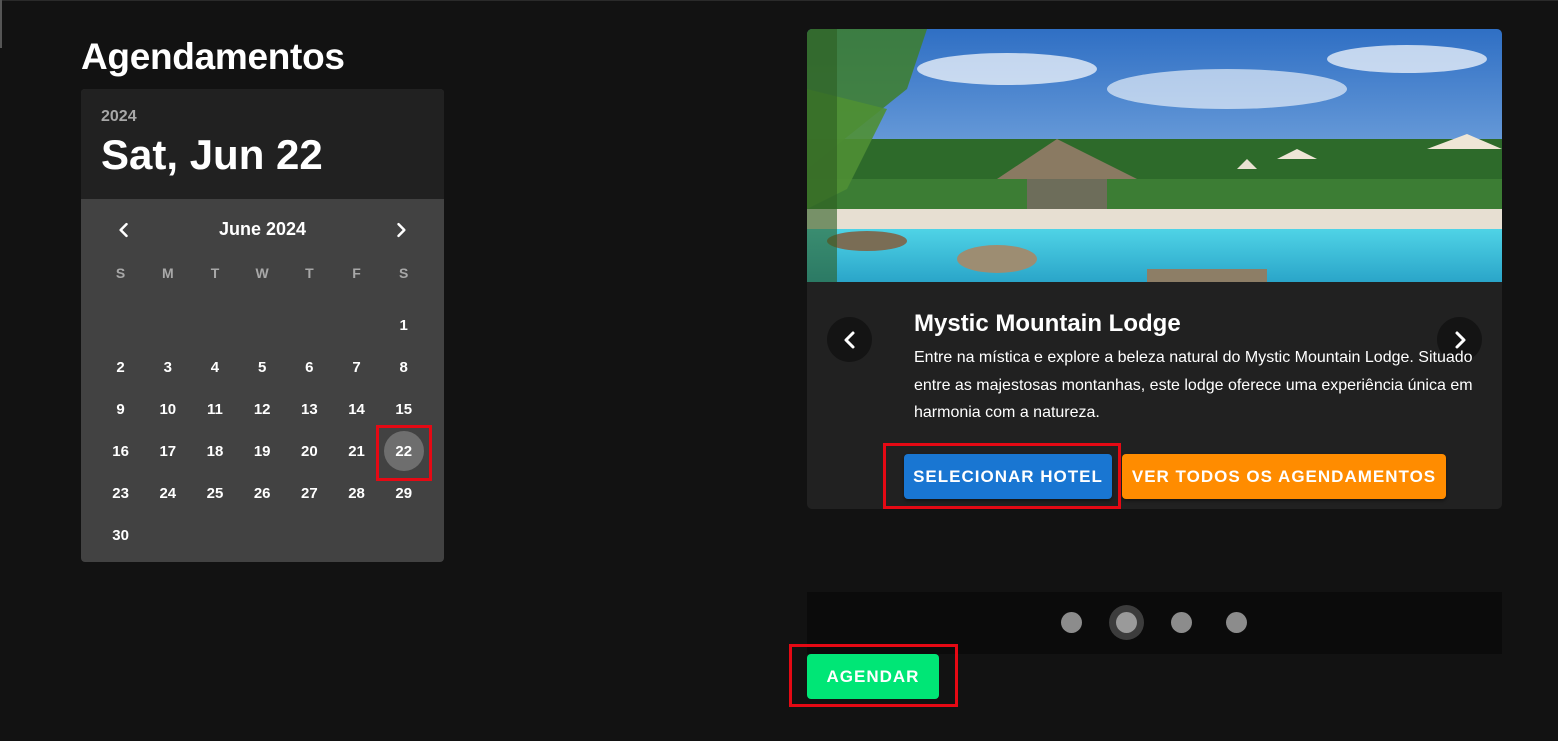 Image resolution: width=1558 pixels, height=741 pixels. I want to click on carousel-dot-2-active, so click(1126, 622).